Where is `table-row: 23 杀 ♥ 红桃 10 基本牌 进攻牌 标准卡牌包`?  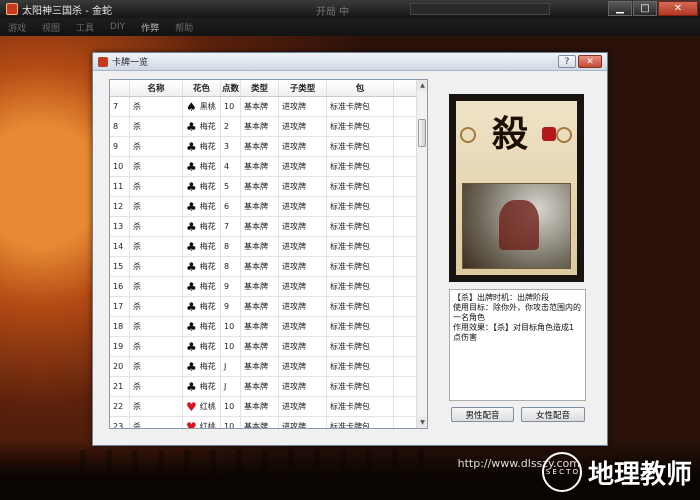
table-row: 23 杀 ♥ 红桃 10 基本牌 进攻牌 标准卡牌包 is located at coordinates (264, 423).